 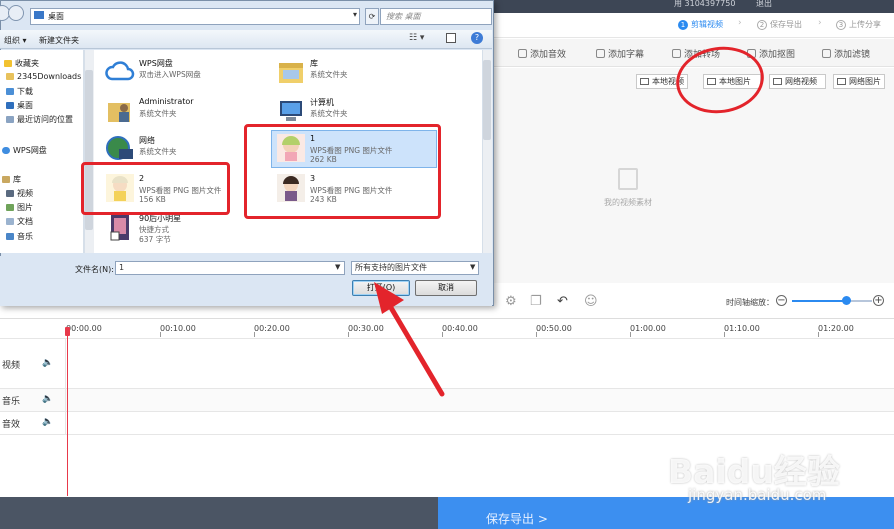 I want to click on save-export-label: 保存导出 >, so click(x=517, y=519).